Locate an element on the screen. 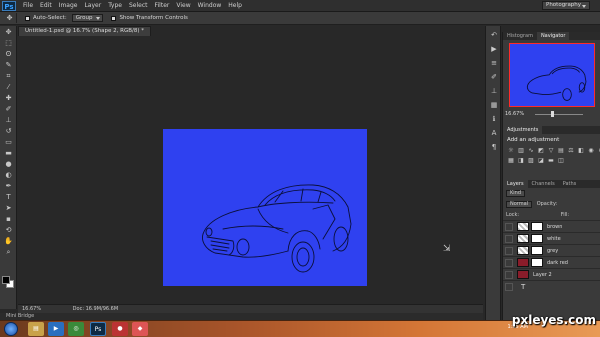 Image resolution: width=600 pixels, height=337 pixels. color-lookup-icon: ▦ is located at coordinates (511, 161).